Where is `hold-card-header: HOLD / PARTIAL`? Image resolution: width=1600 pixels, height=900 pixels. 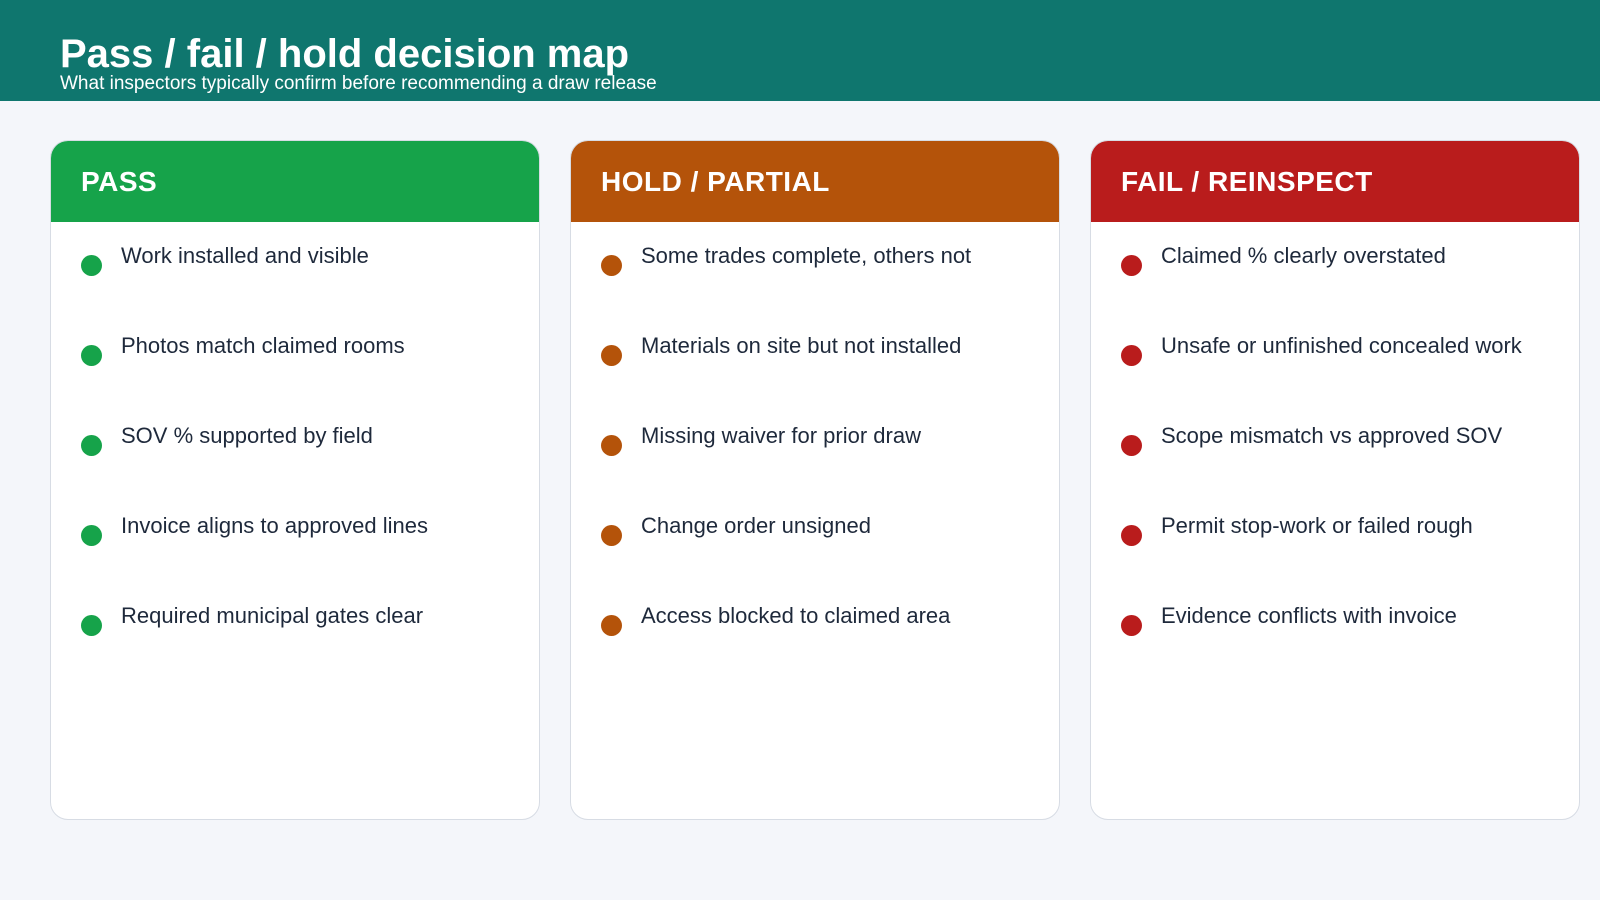 hold-card-header: HOLD / PARTIAL is located at coordinates (815, 181).